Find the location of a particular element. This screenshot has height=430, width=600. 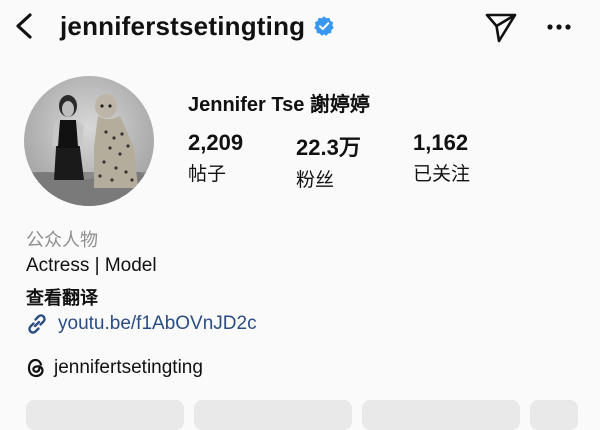

back-button is located at coordinates (26, 26).